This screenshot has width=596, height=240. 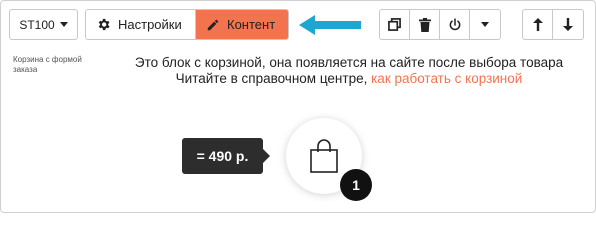 I want to click on chevron-down-icon, so click(x=485, y=24).